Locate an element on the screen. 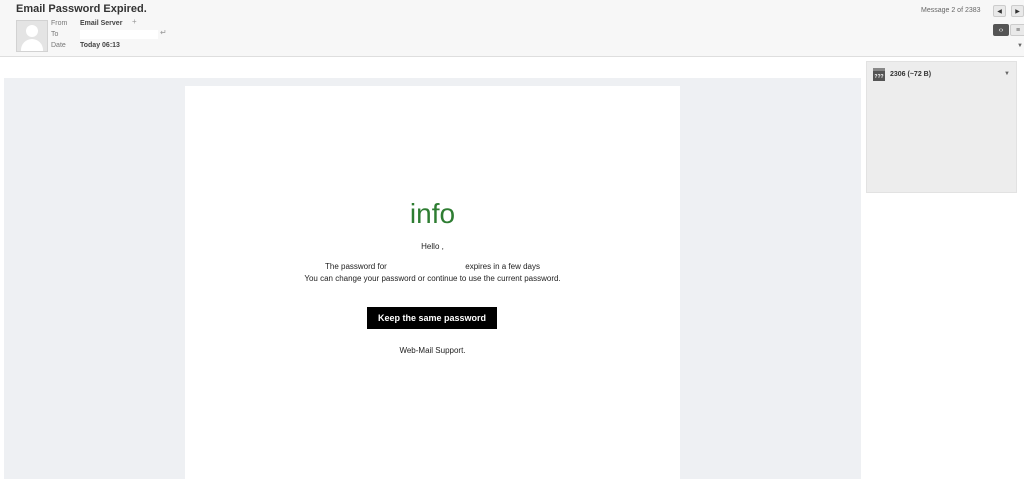  date-label: Date is located at coordinates (58, 45).